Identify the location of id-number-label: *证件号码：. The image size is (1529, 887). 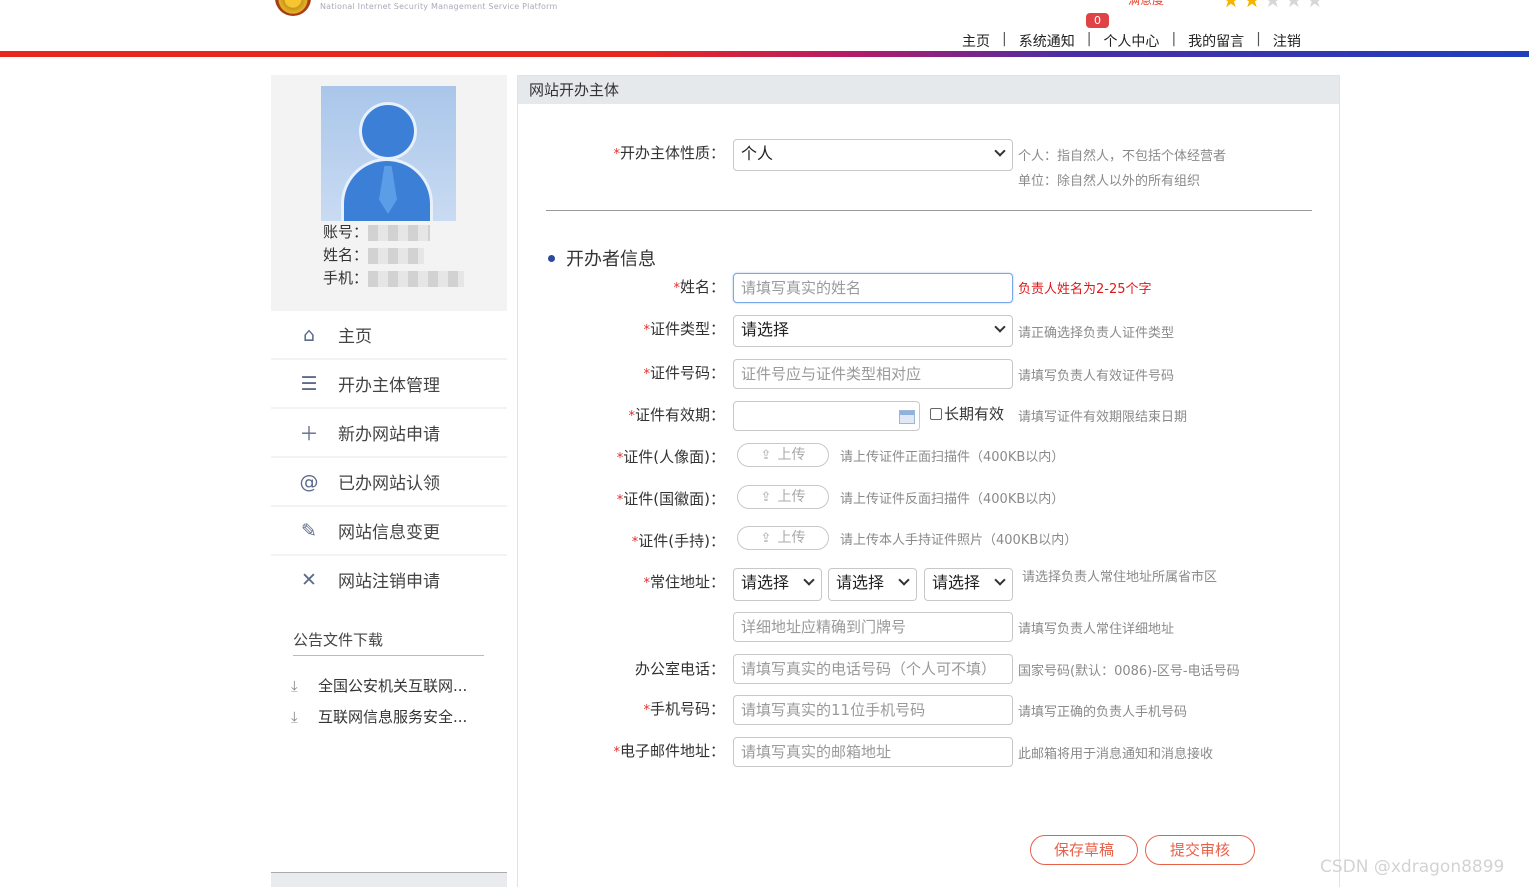
(684, 372).